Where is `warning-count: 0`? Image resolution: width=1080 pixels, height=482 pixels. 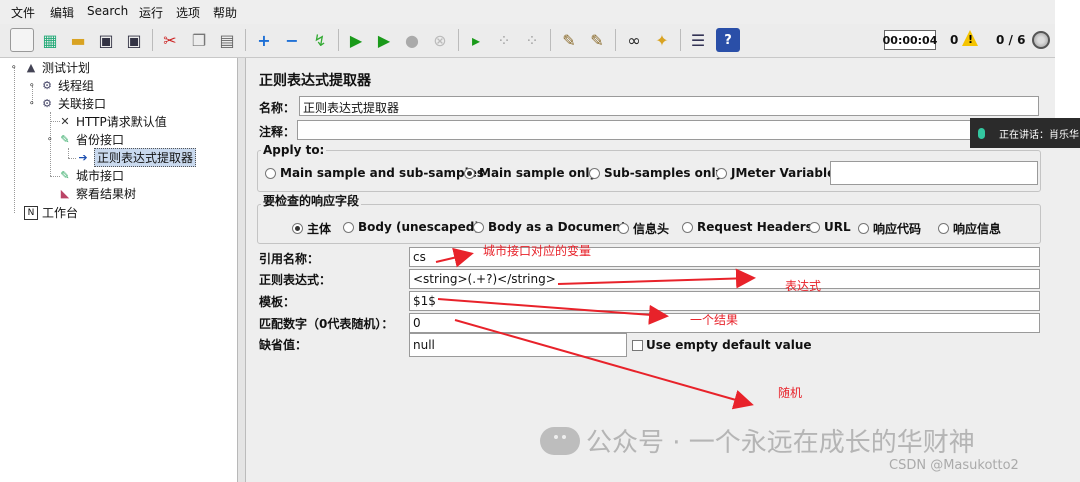 warning-count: 0 is located at coordinates (954, 40).